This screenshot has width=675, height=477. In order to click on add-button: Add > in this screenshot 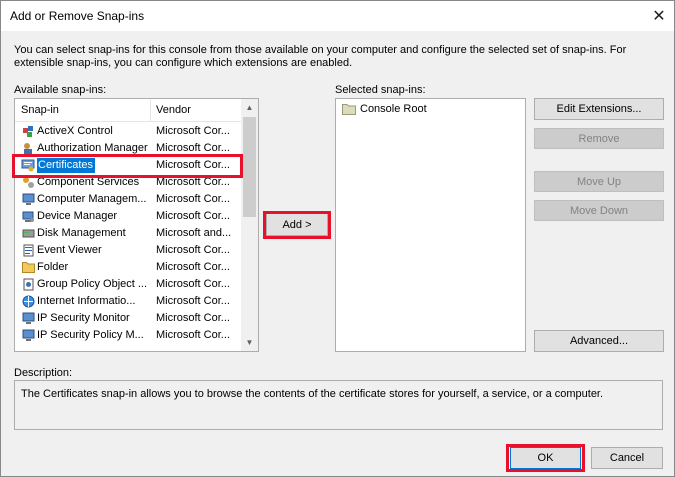, I will do `click(297, 224)`.